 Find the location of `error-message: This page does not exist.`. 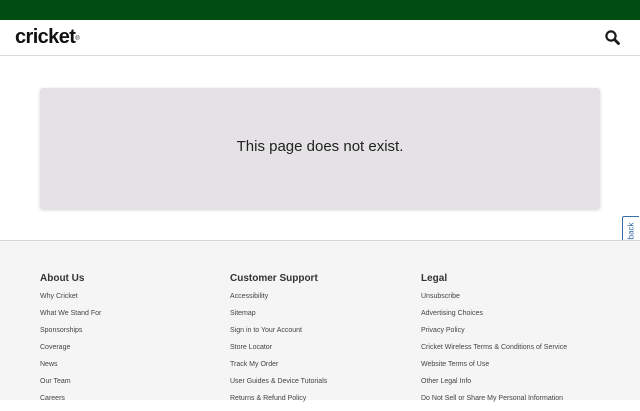

error-message: This page does not exist. is located at coordinates (320, 146).